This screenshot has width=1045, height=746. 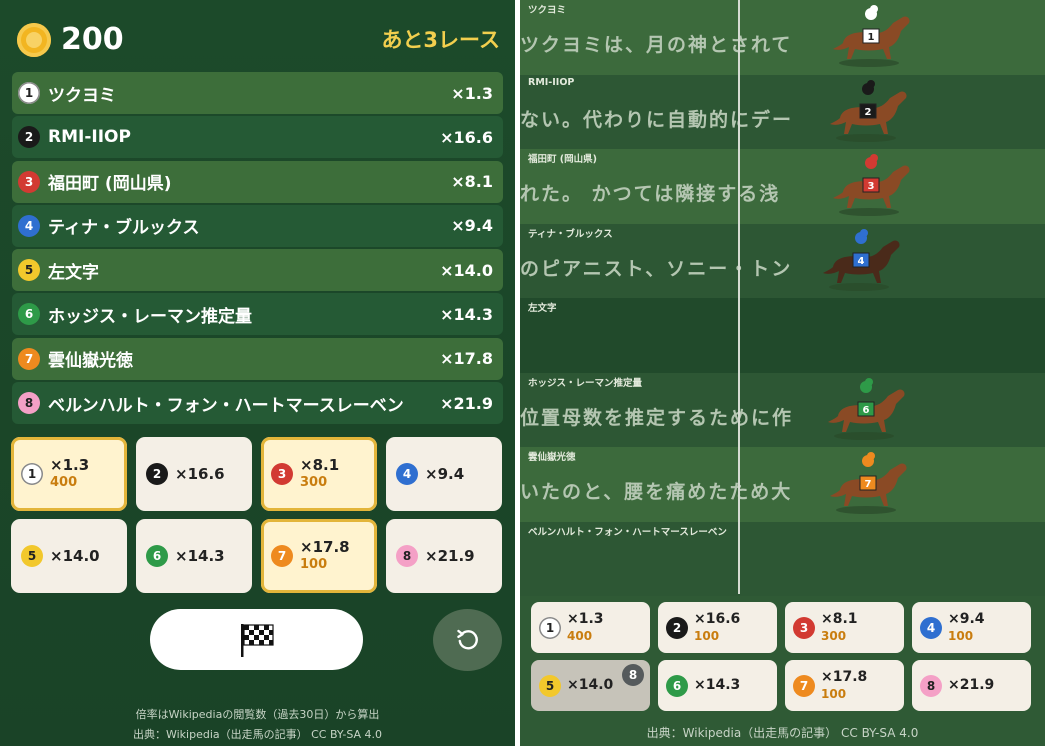 I want to click on horse-icon: 1, so click(x=871, y=36).